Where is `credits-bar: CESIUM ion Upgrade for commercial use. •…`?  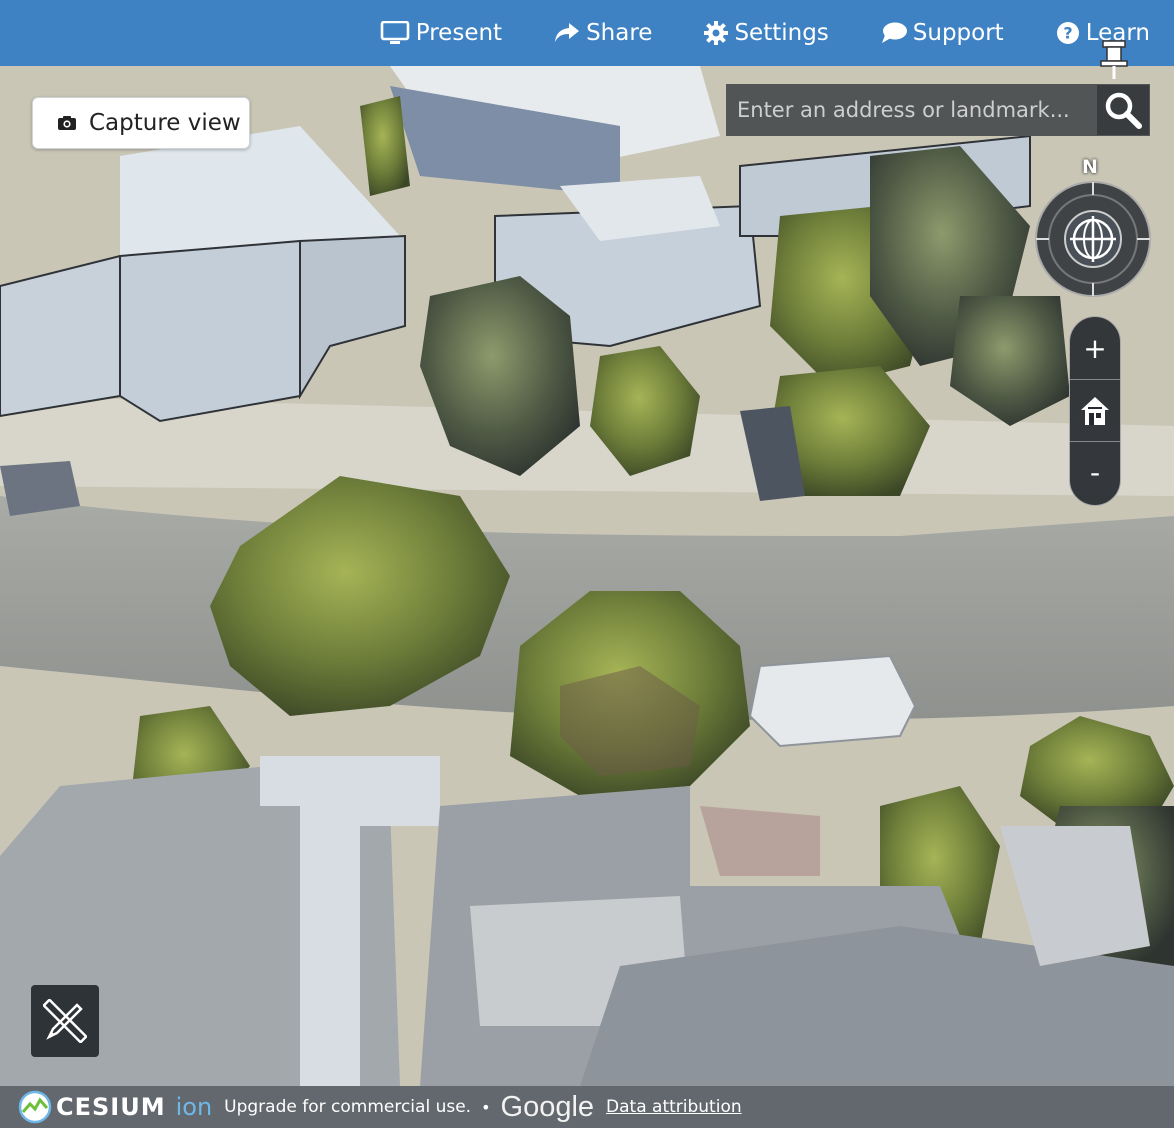 credits-bar: CESIUM ion Upgrade for commercial use. •… is located at coordinates (587, 1107).